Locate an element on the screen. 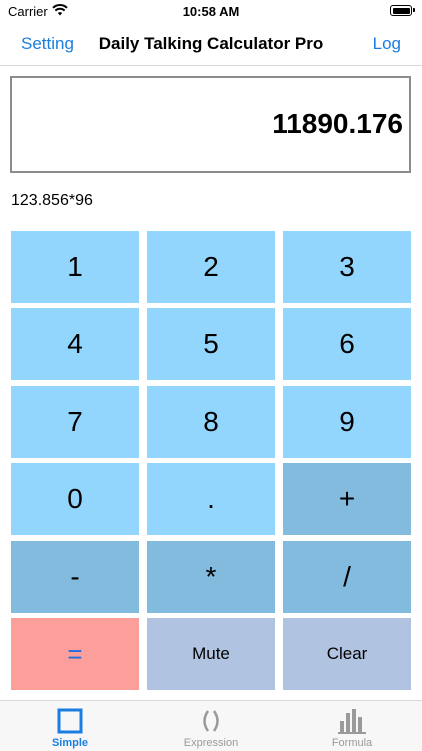  key-multiply: * is located at coordinates (211, 577).